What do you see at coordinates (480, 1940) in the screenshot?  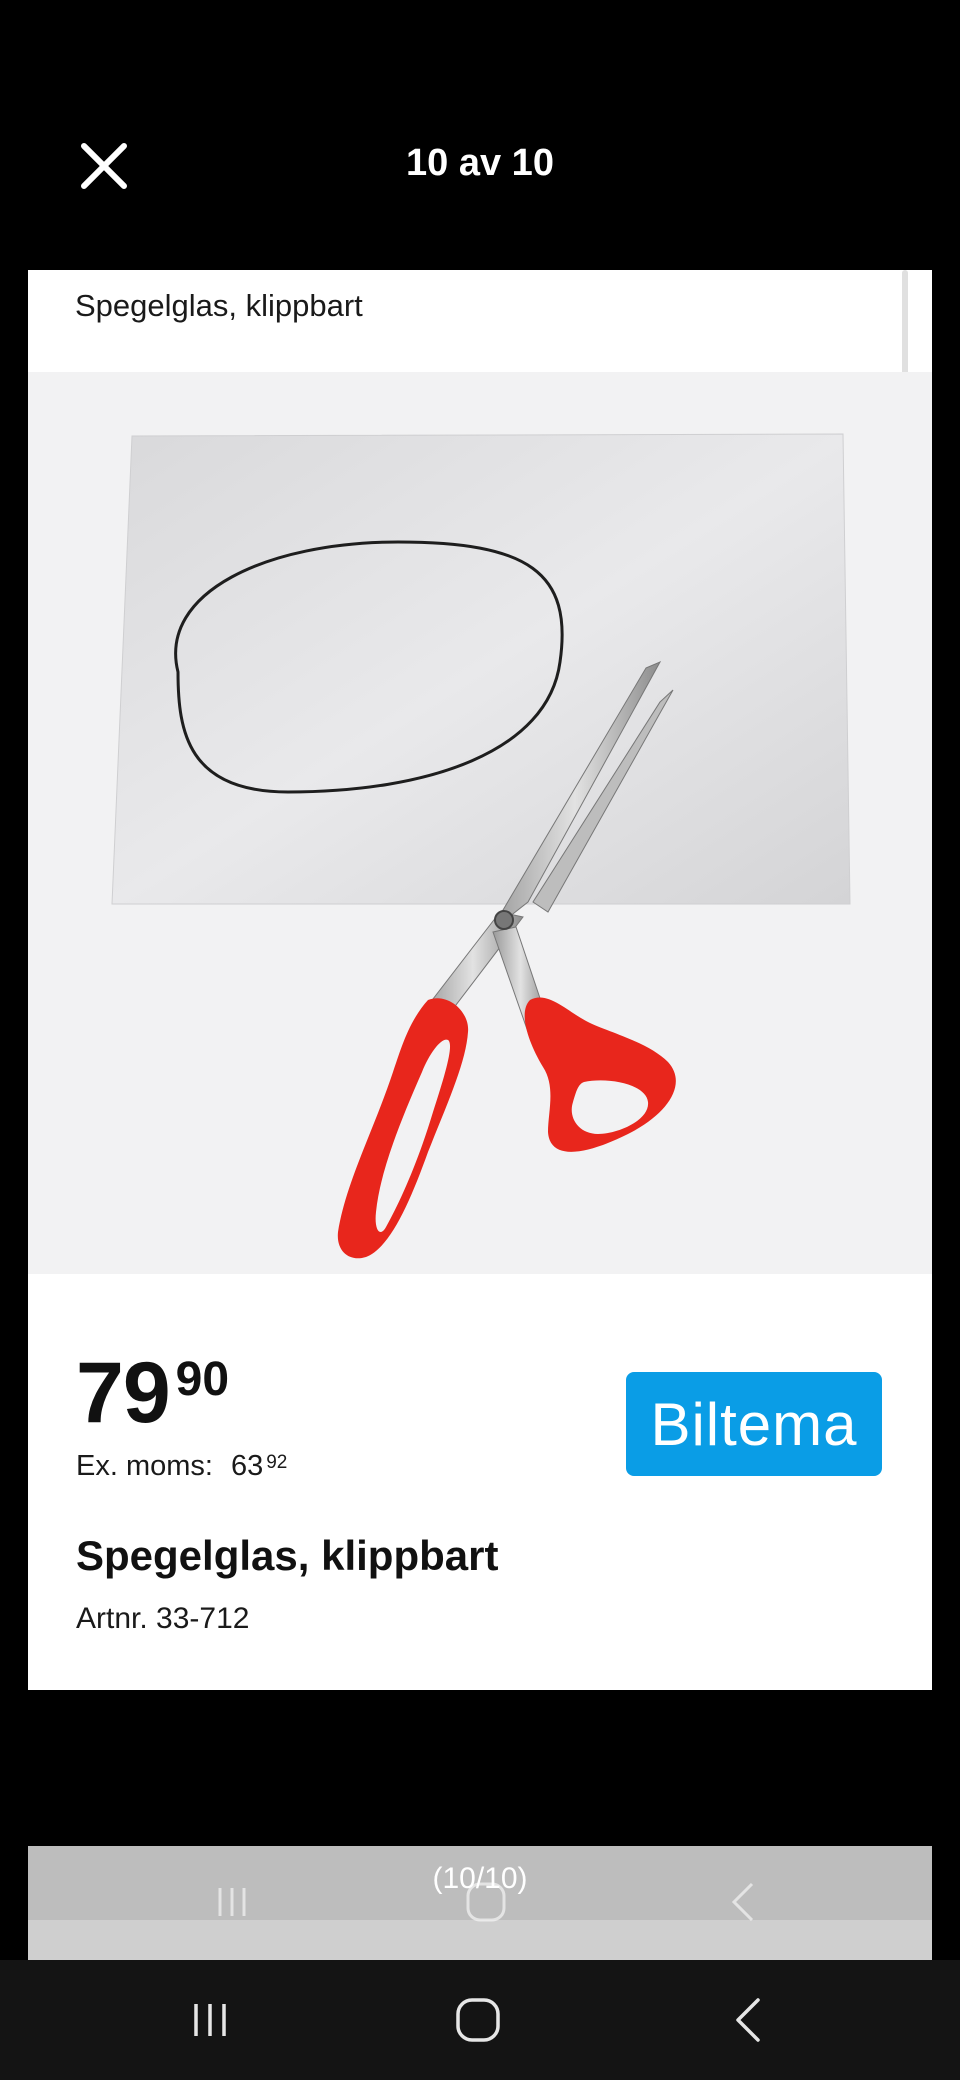 I see `peek-strip` at bounding box center [480, 1940].